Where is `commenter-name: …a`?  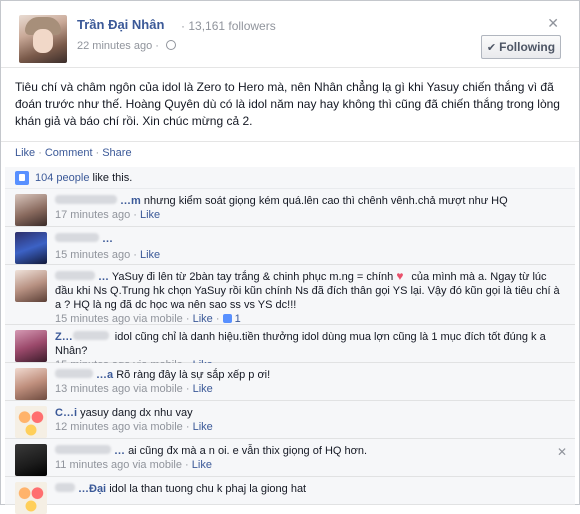
commenter-name: …a is located at coordinates (84, 375).